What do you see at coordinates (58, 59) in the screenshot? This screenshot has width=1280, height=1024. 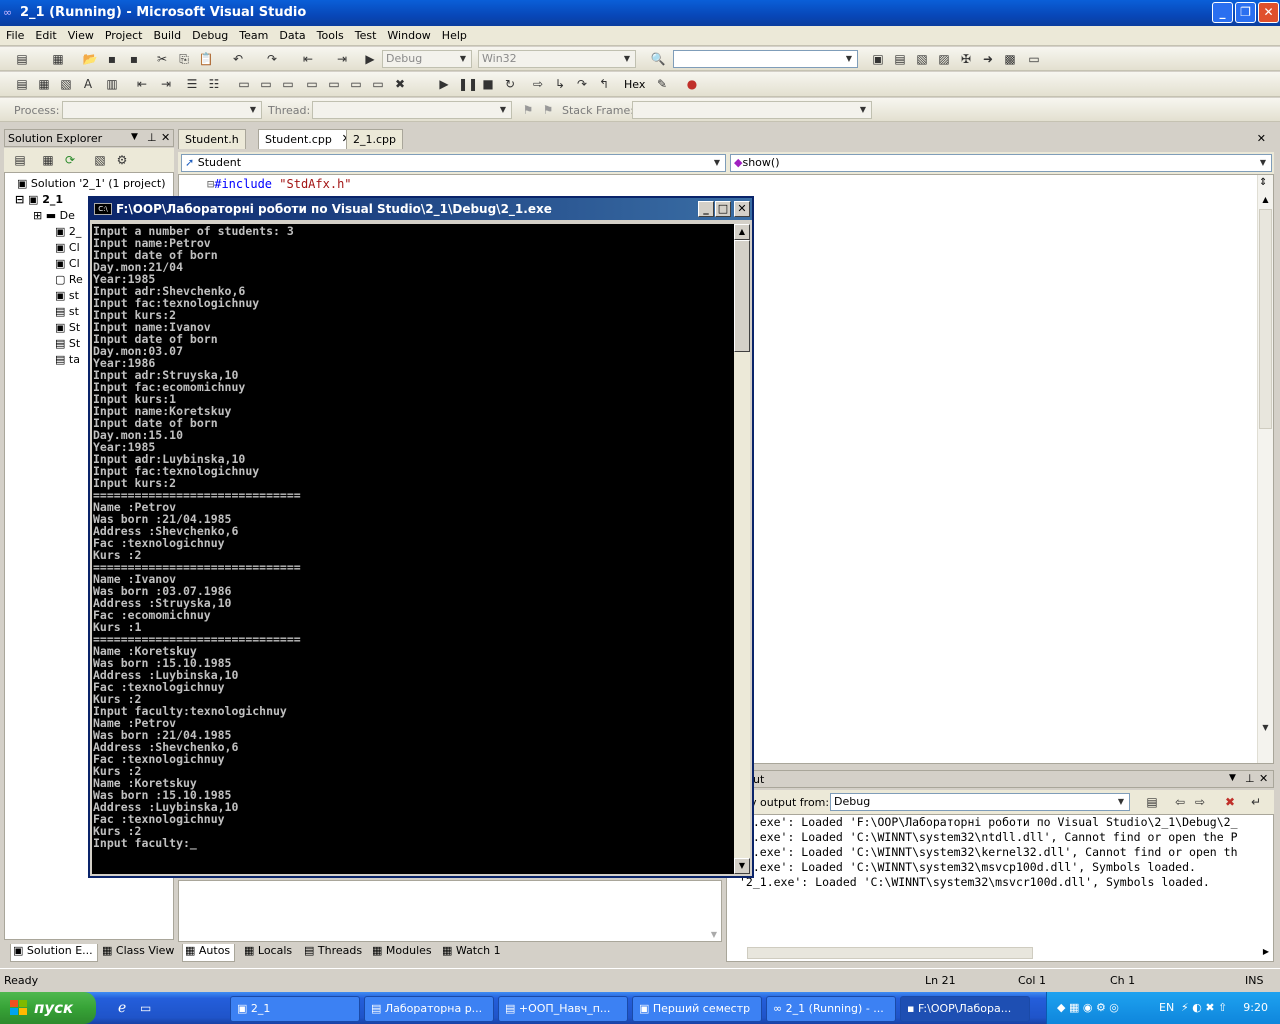 I see `add-item-icon: ▦` at bounding box center [58, 59].